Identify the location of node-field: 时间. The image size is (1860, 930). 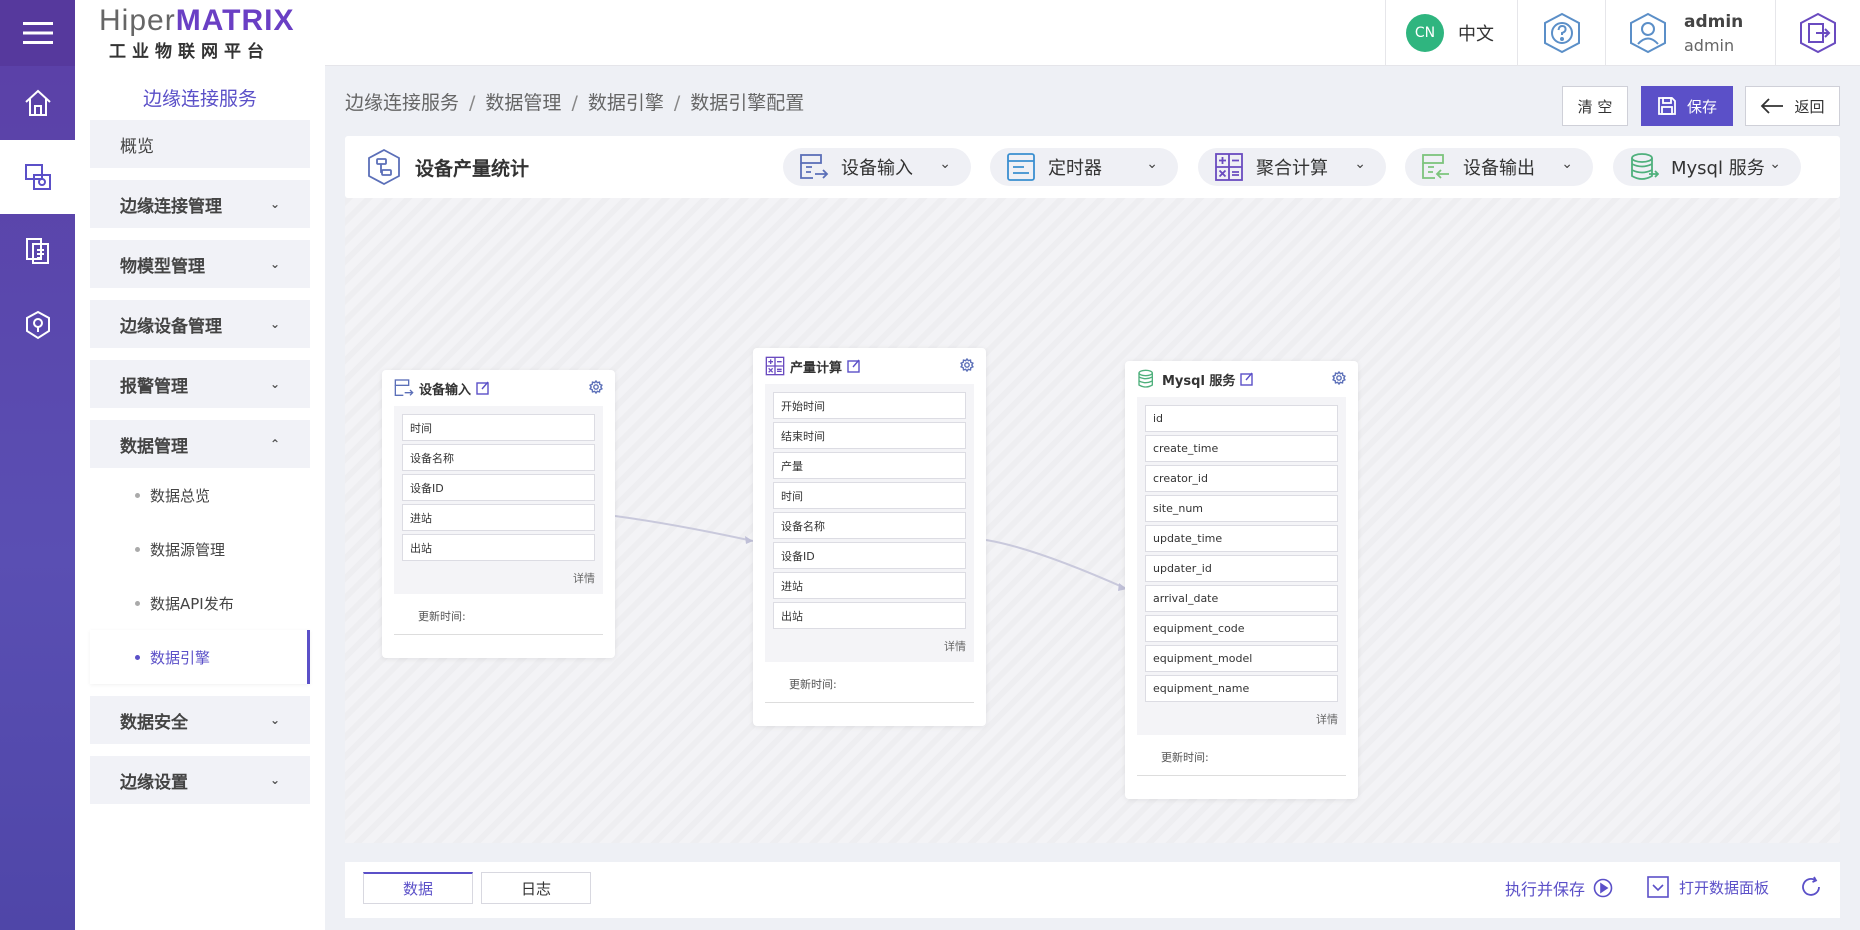
(869, 495).